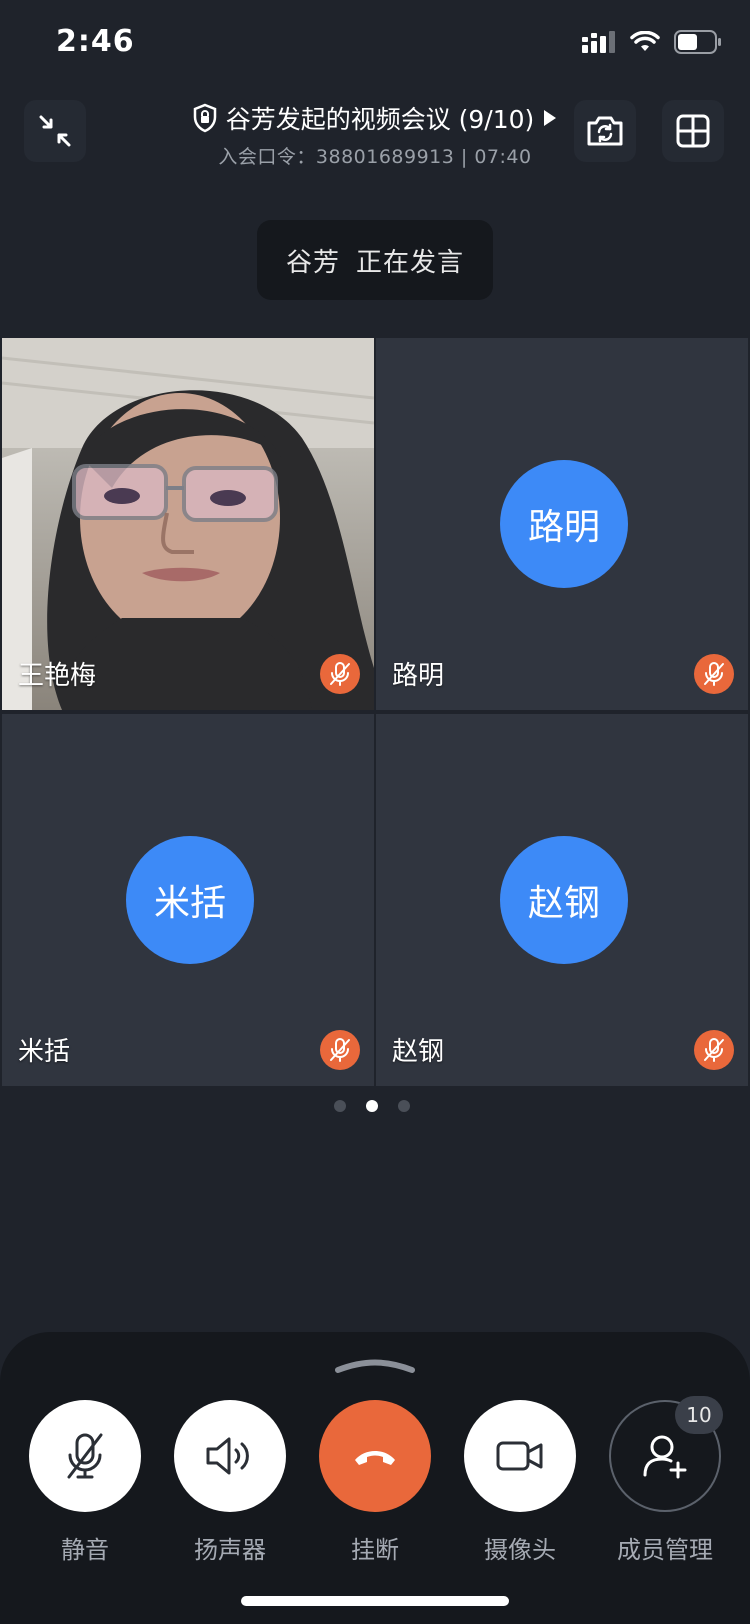 This screenshot has width=750, height=1624. I want to click on members-circle: 10, so click(666, 1454).